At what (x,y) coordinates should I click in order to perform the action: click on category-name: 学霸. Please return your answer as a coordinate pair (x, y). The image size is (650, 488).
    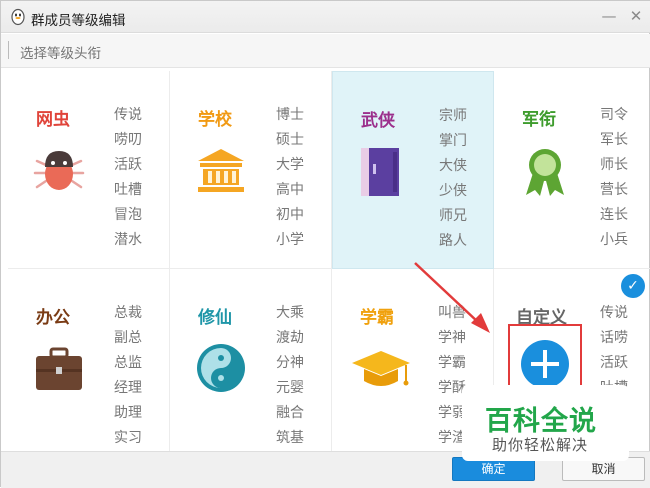
    Looking at the image, I should click on (377, 318).